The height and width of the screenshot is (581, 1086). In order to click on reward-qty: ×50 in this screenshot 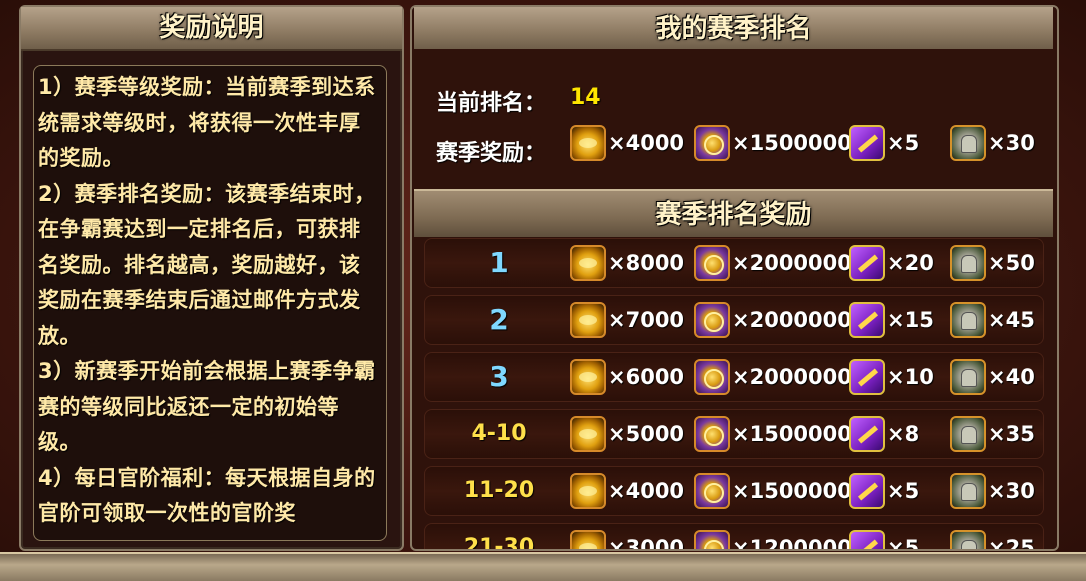, I will do `click(1011, 263)`.